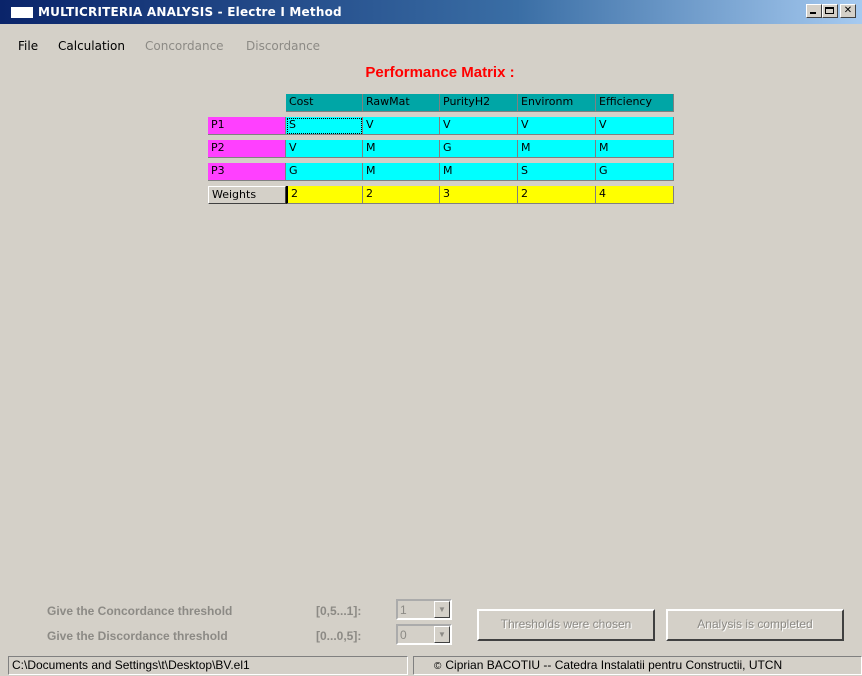 The height and width of the screenshot is (676, 862). I want to click on cell-p1-efficiency: V, so click(635, 126).